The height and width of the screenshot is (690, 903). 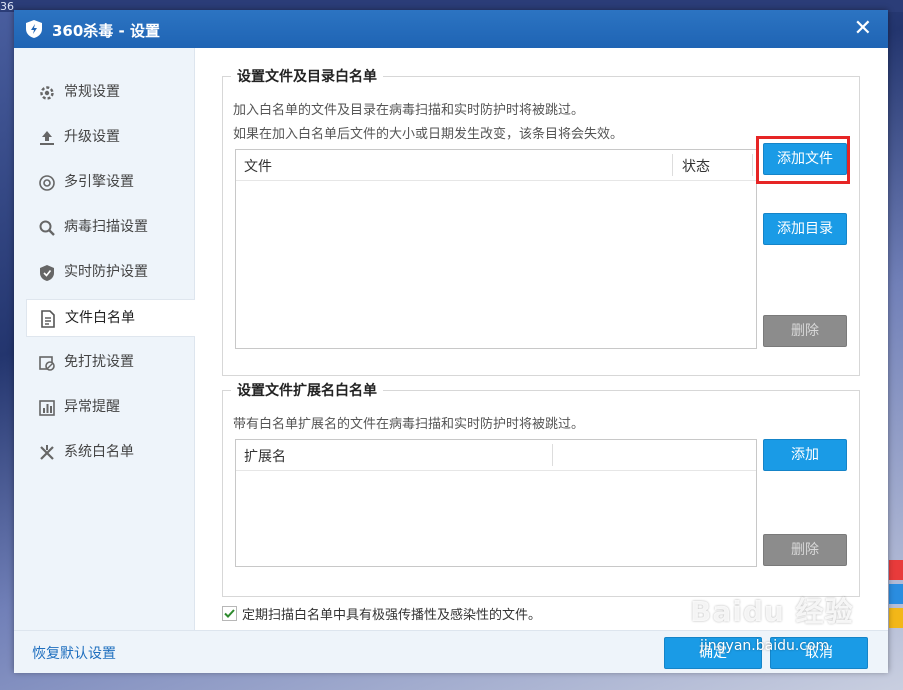 I want to click on delete-file-button: 删除, so click(x=805, y=331).